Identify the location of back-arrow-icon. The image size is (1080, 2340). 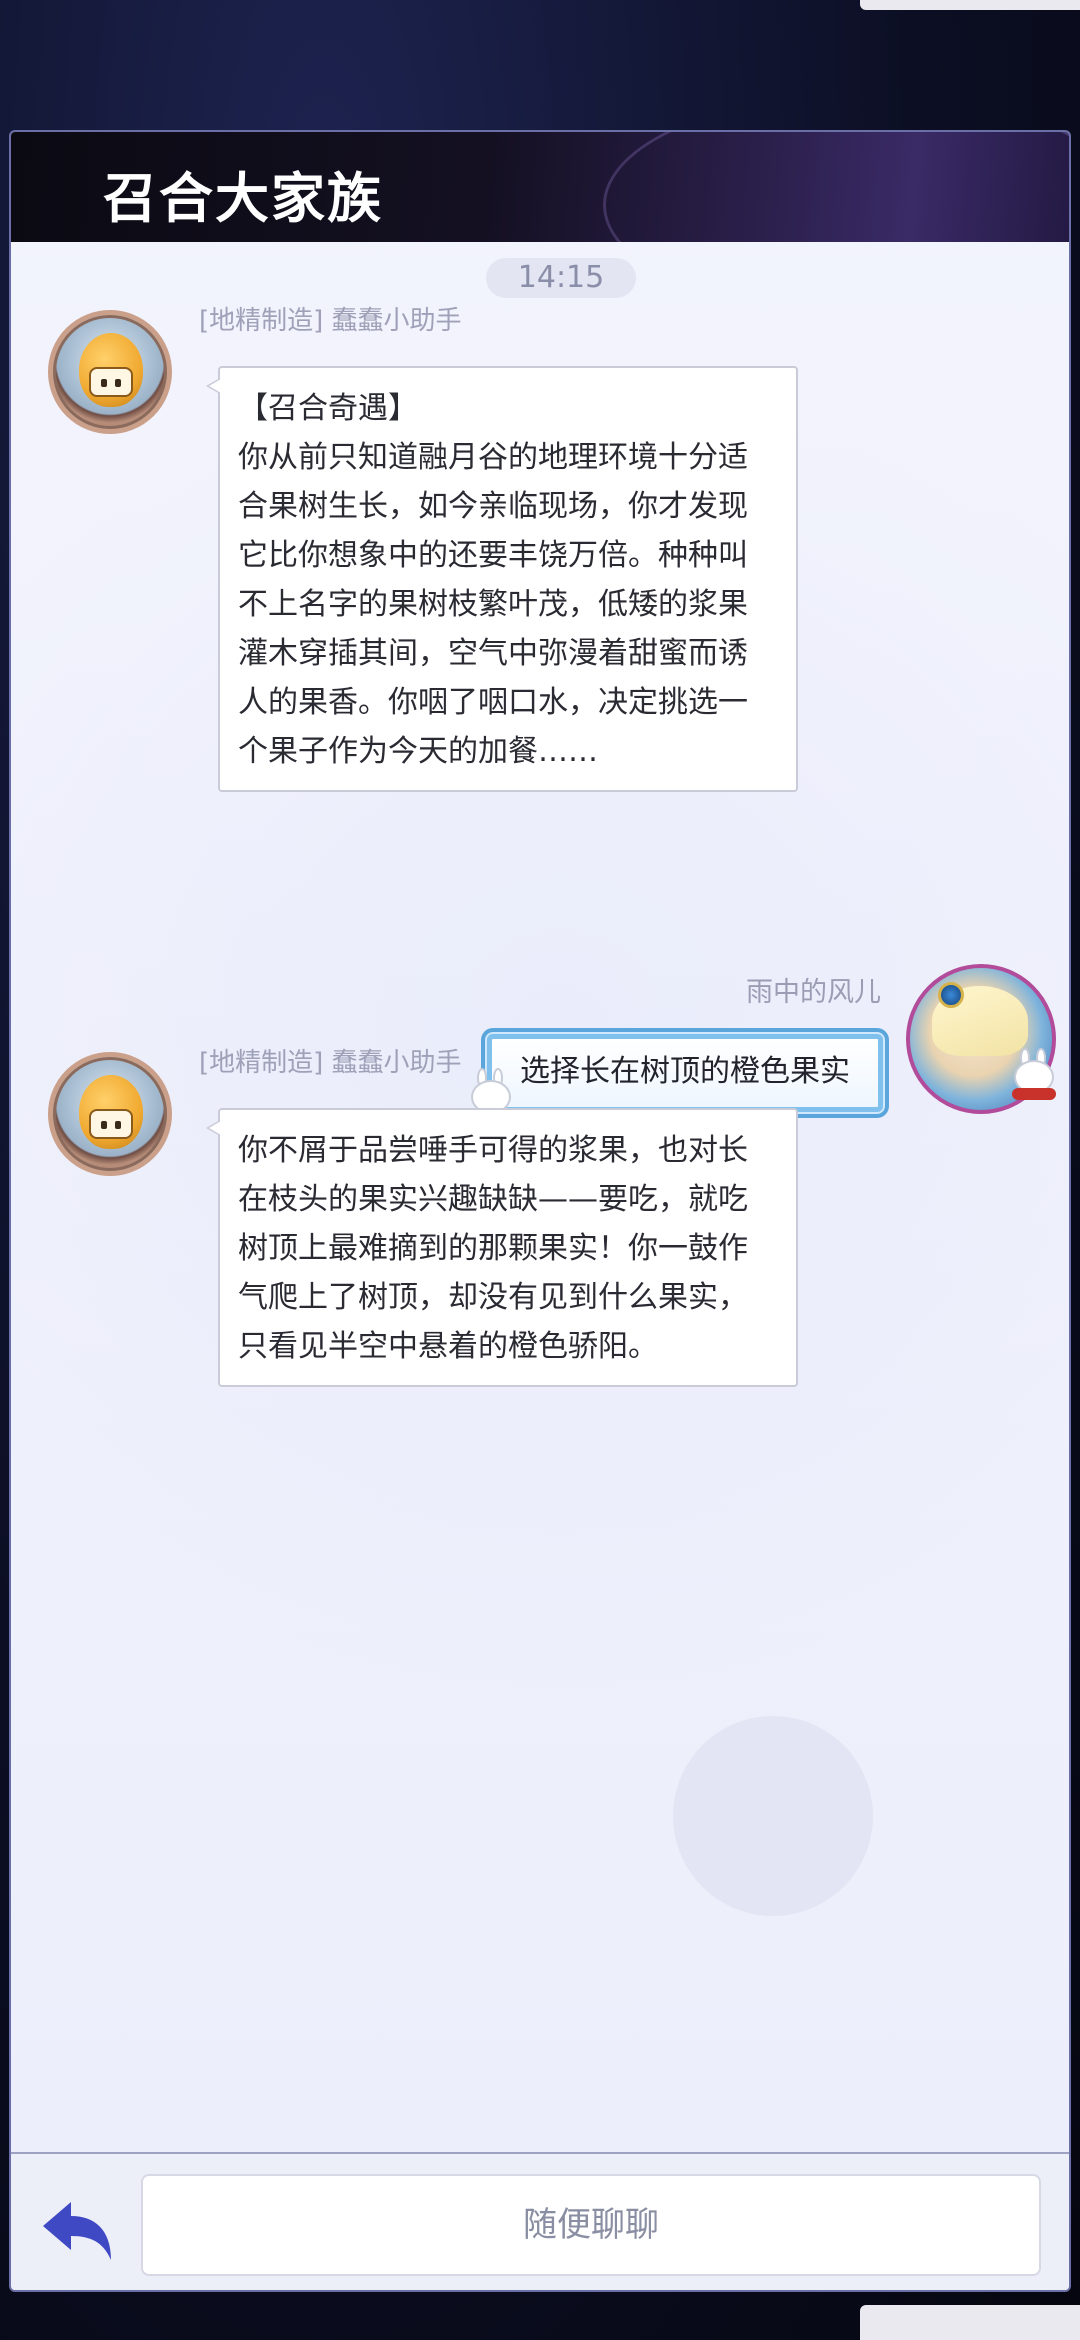
(77, 2231).